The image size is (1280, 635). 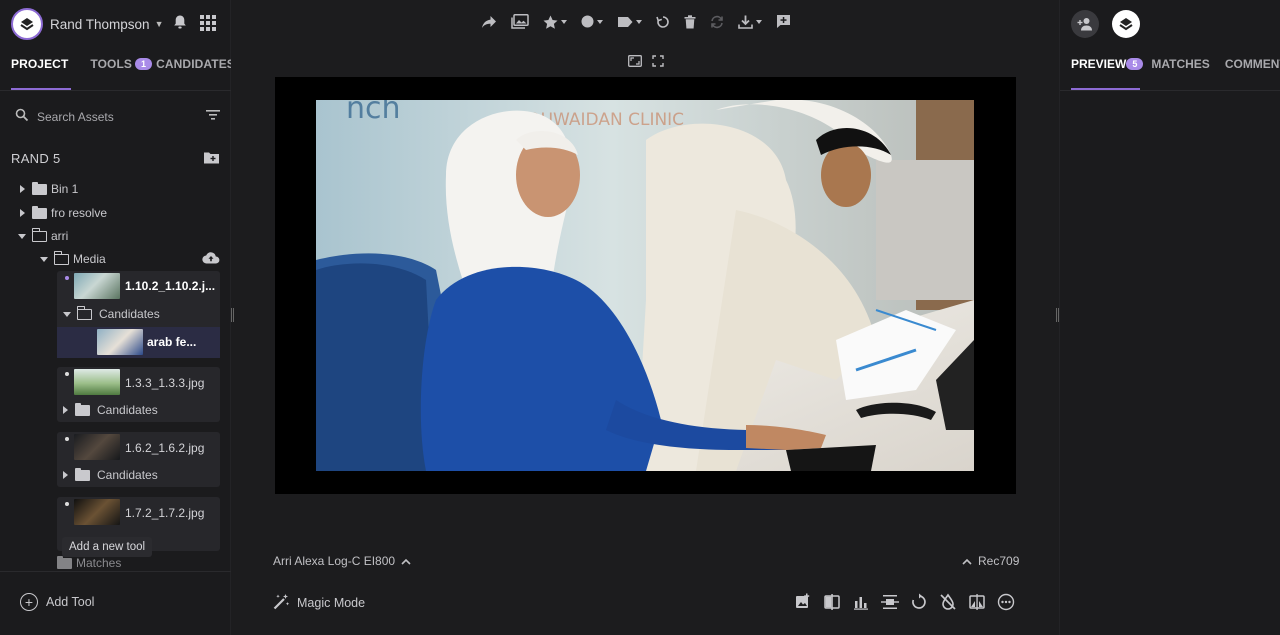 What do you see at coordinates (663, 22) in the screenshot?
I see `reset-icon` at bounding box center [663, 22].